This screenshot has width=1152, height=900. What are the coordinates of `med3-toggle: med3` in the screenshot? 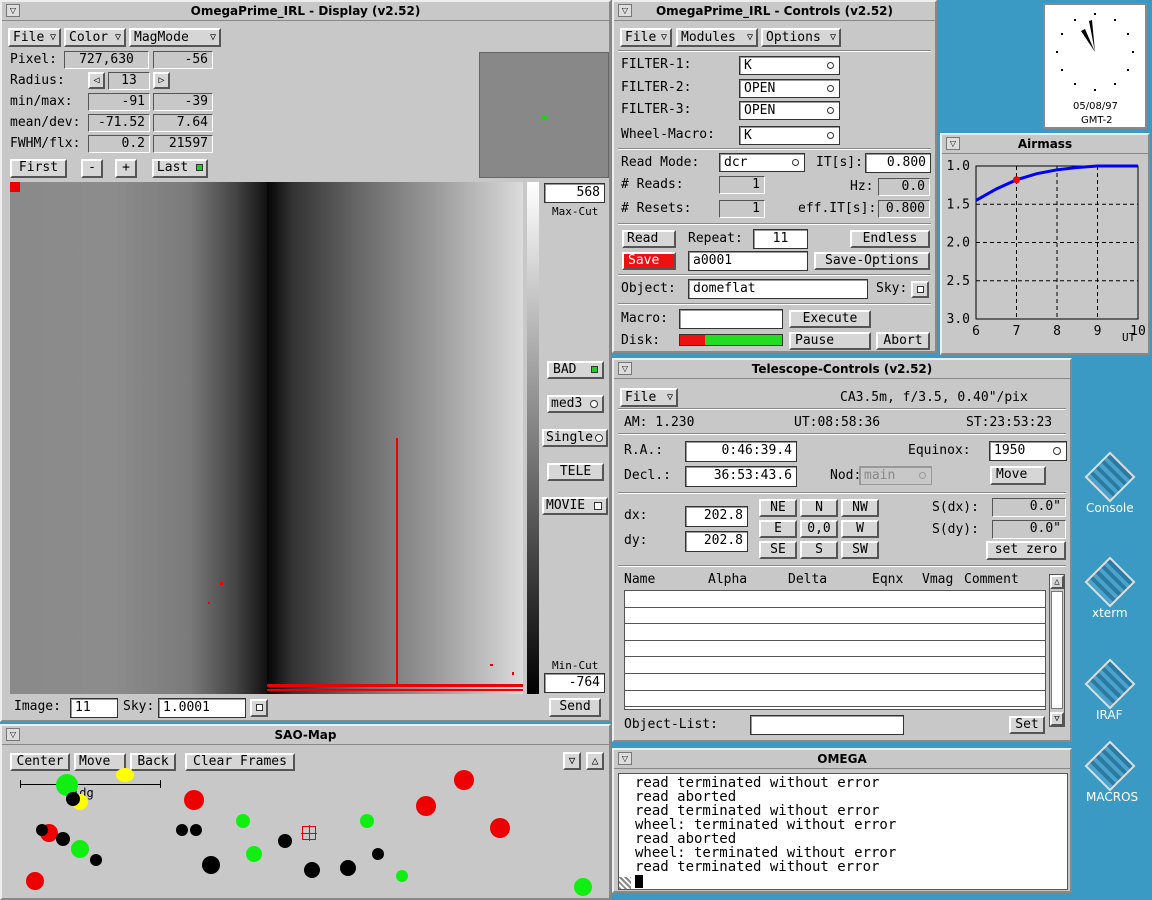 It's located at (575, 404).